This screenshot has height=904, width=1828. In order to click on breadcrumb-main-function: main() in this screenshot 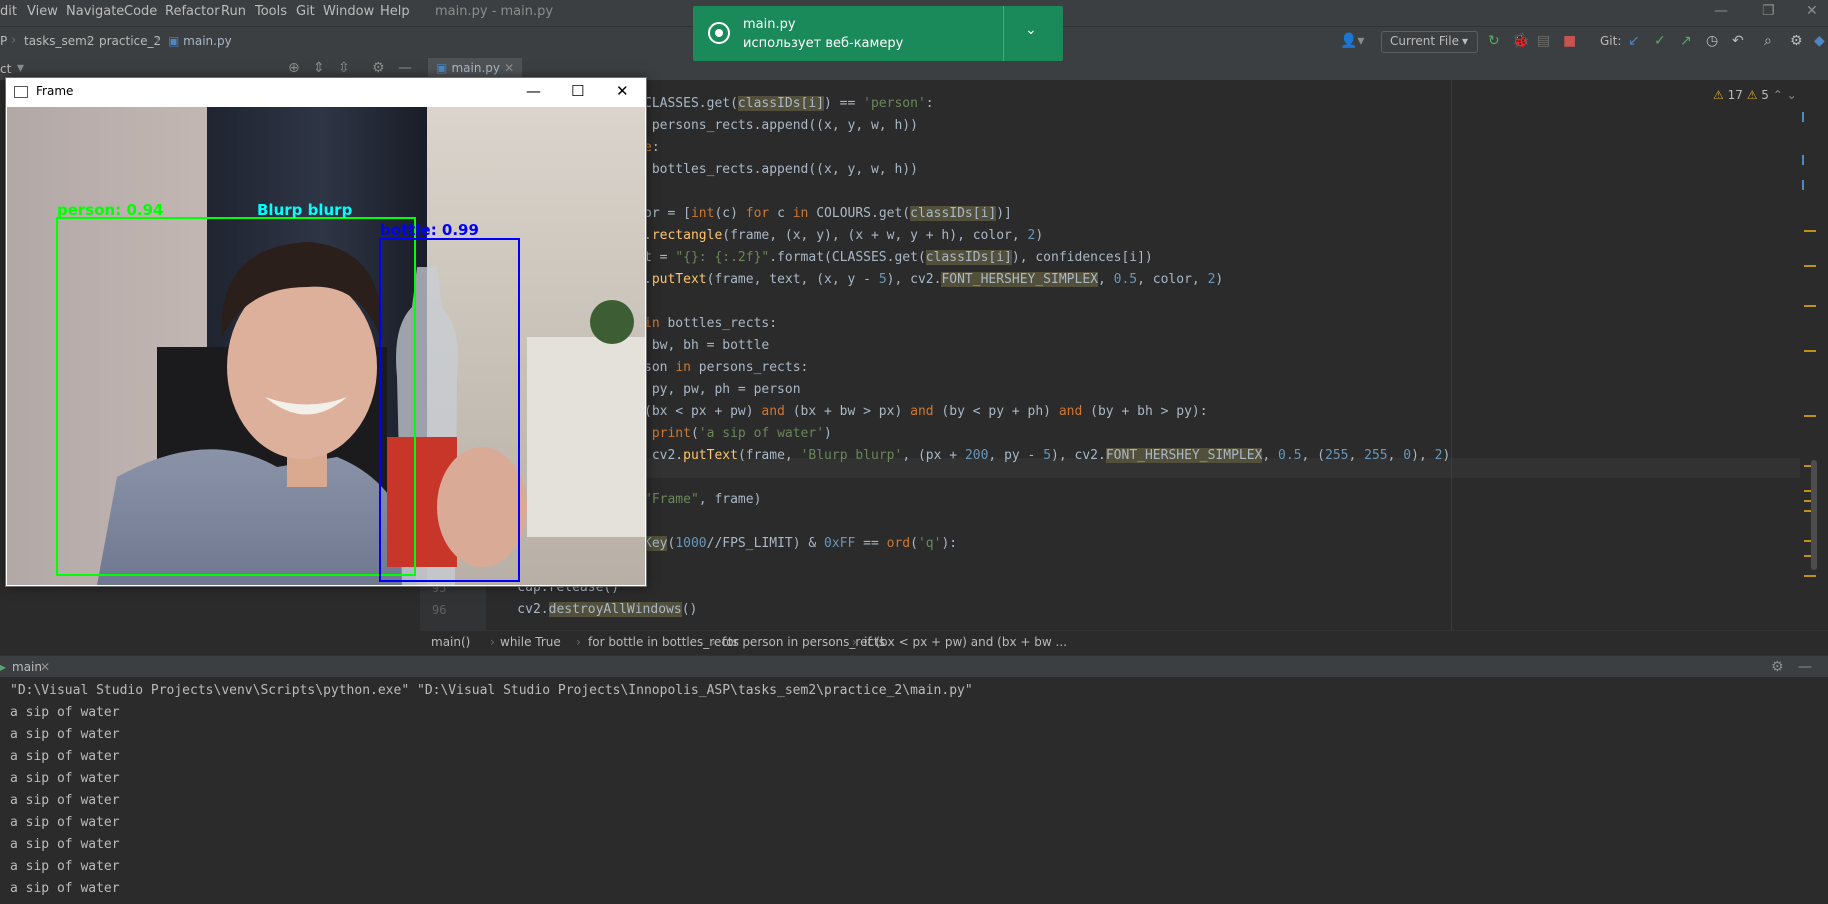, I will do `click(450, 642)`.